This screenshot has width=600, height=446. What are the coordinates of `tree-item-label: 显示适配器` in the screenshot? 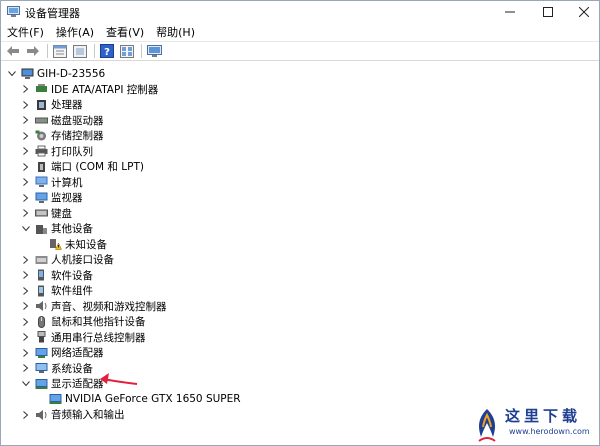 It's located at (77, 384).